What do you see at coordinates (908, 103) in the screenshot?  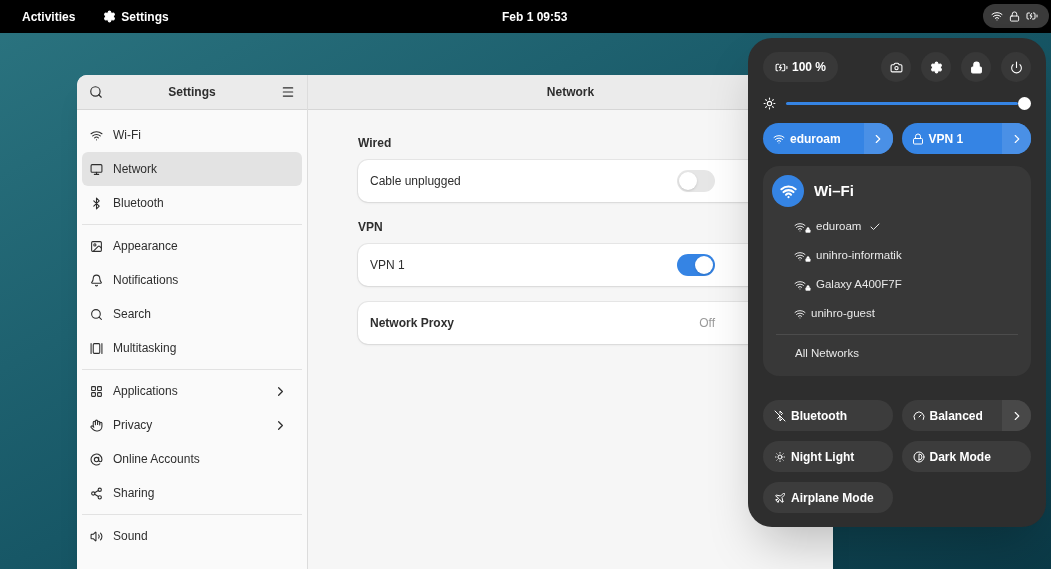 I see `brightness-slider` at bounding box center [908, 103].